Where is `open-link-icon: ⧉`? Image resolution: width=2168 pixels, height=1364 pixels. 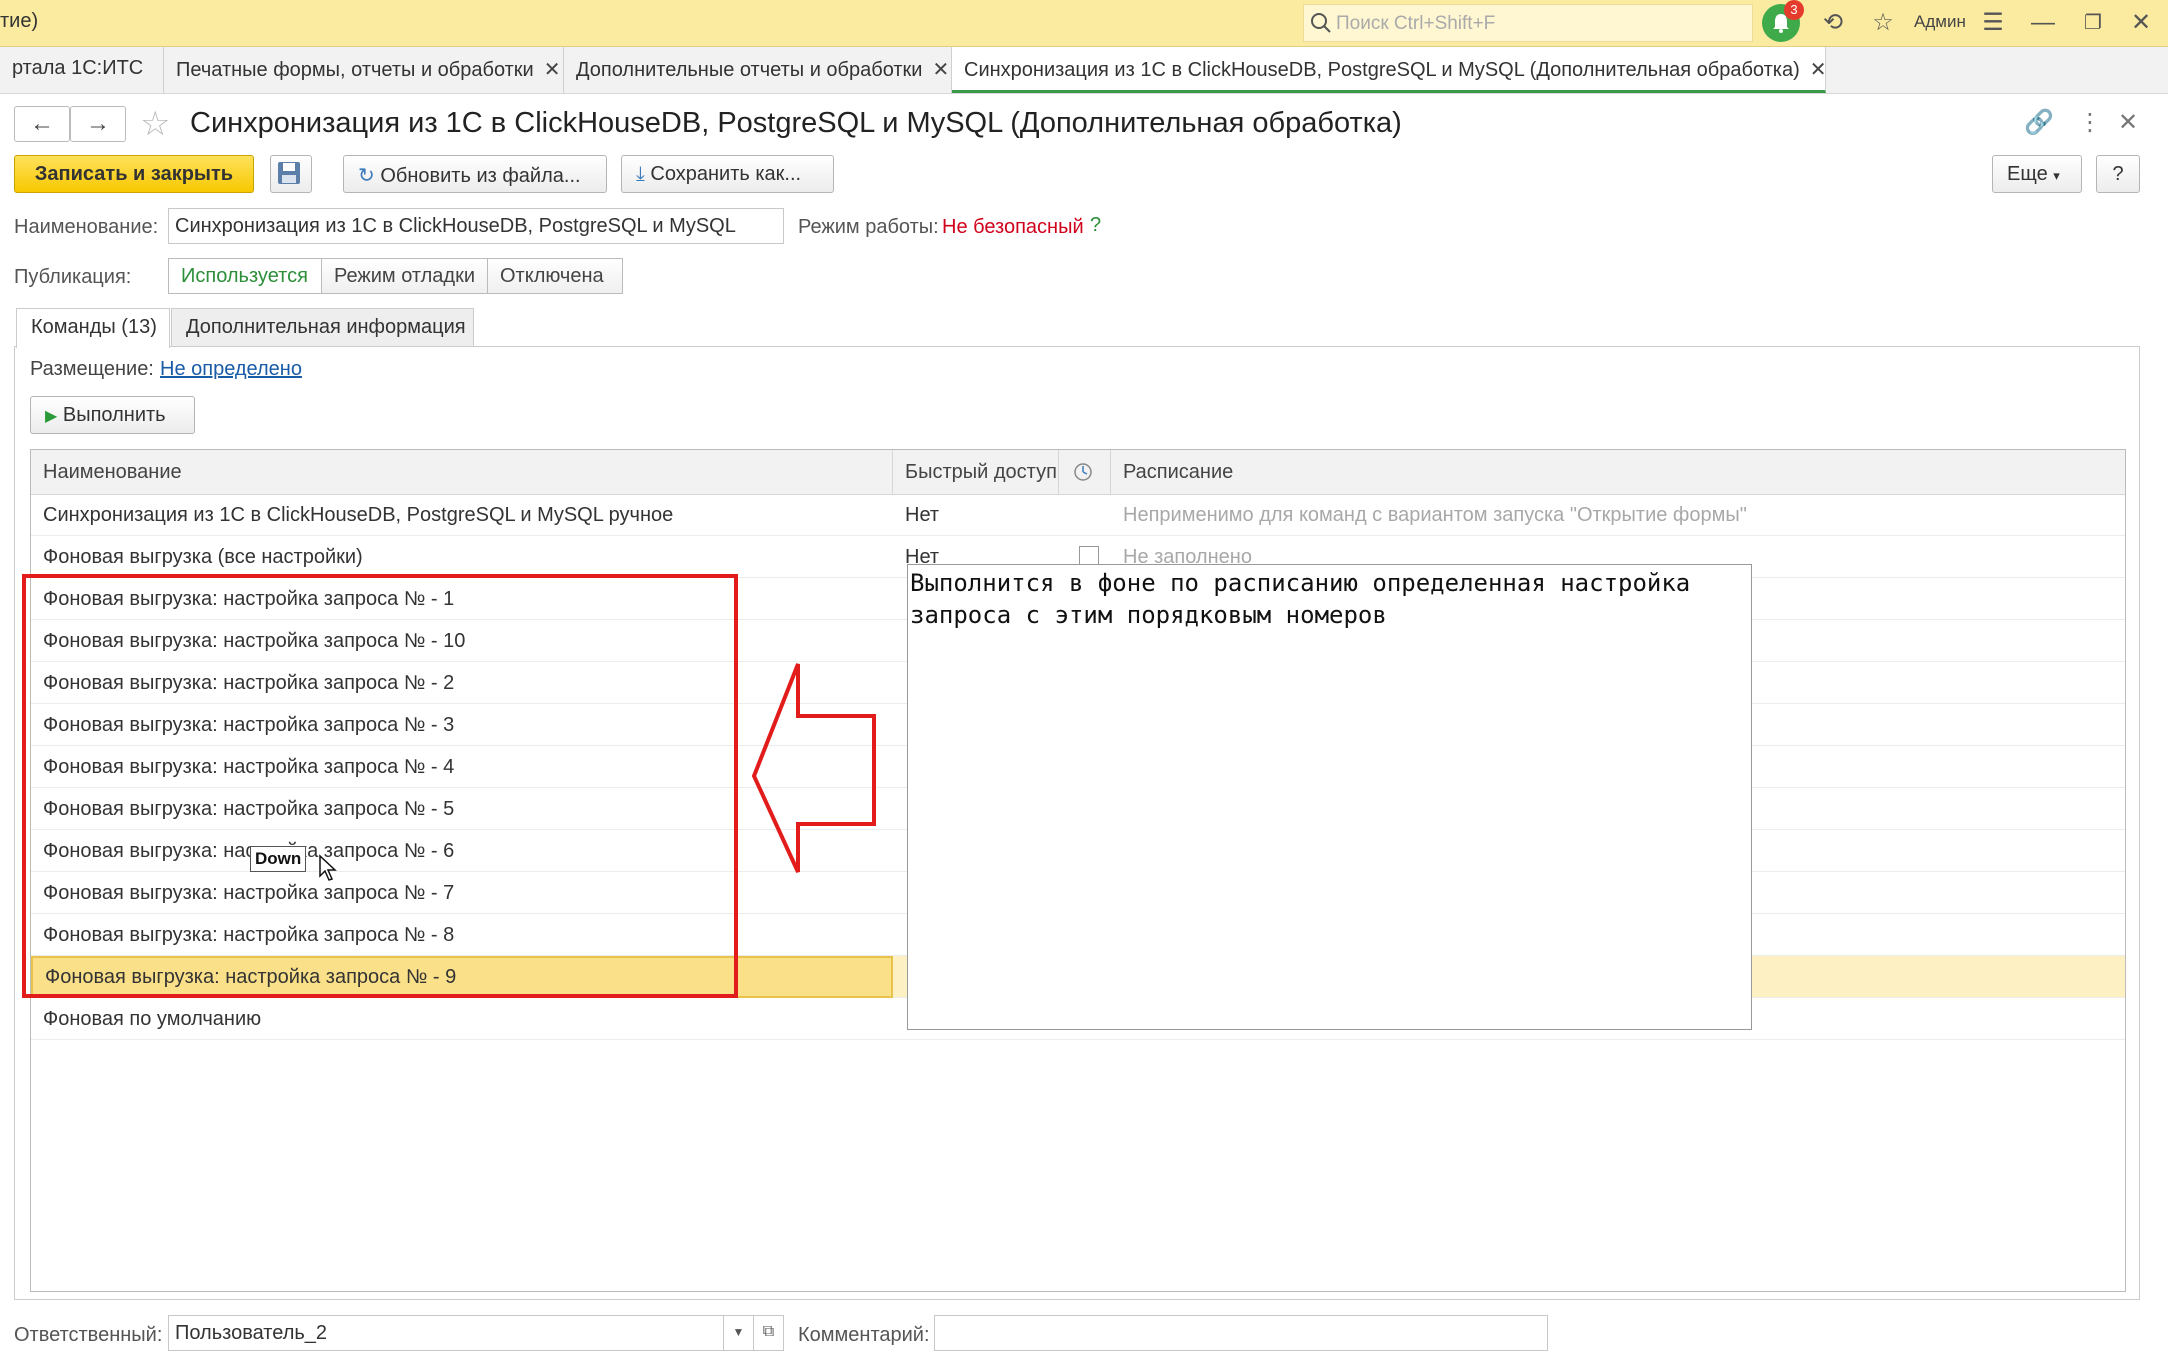 open-link-icon: ⧉ is located at coordinates (769, 1333).